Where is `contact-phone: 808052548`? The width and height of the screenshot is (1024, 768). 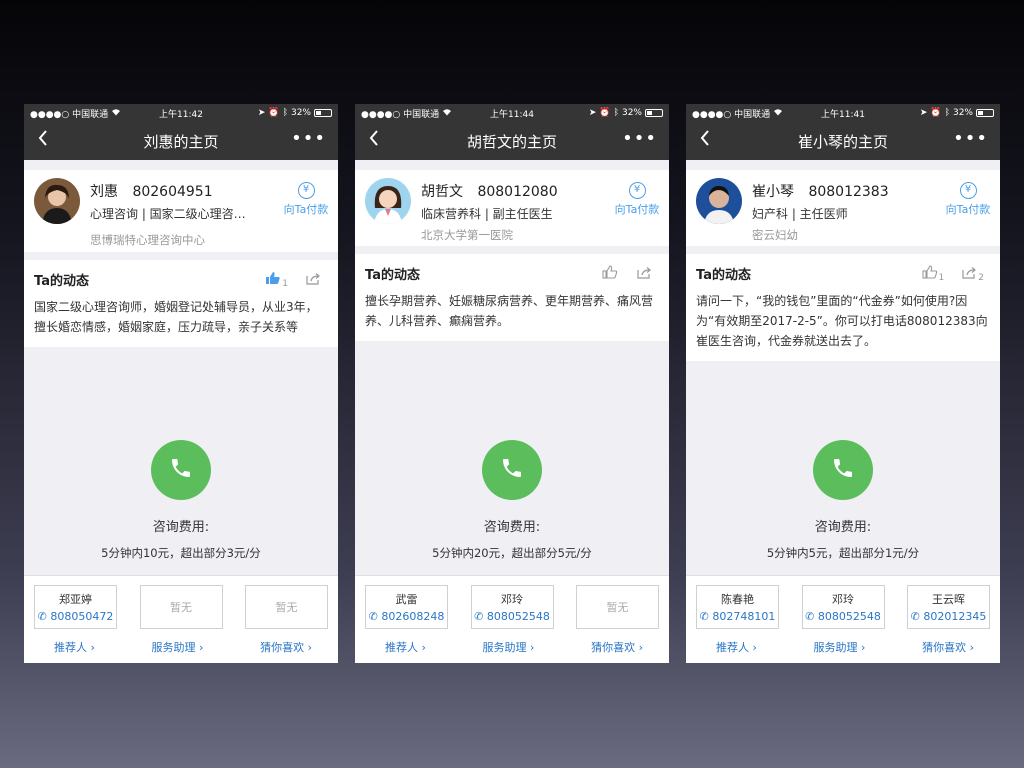 contact-phone: 808052548 is located at coordinates (849, 616).